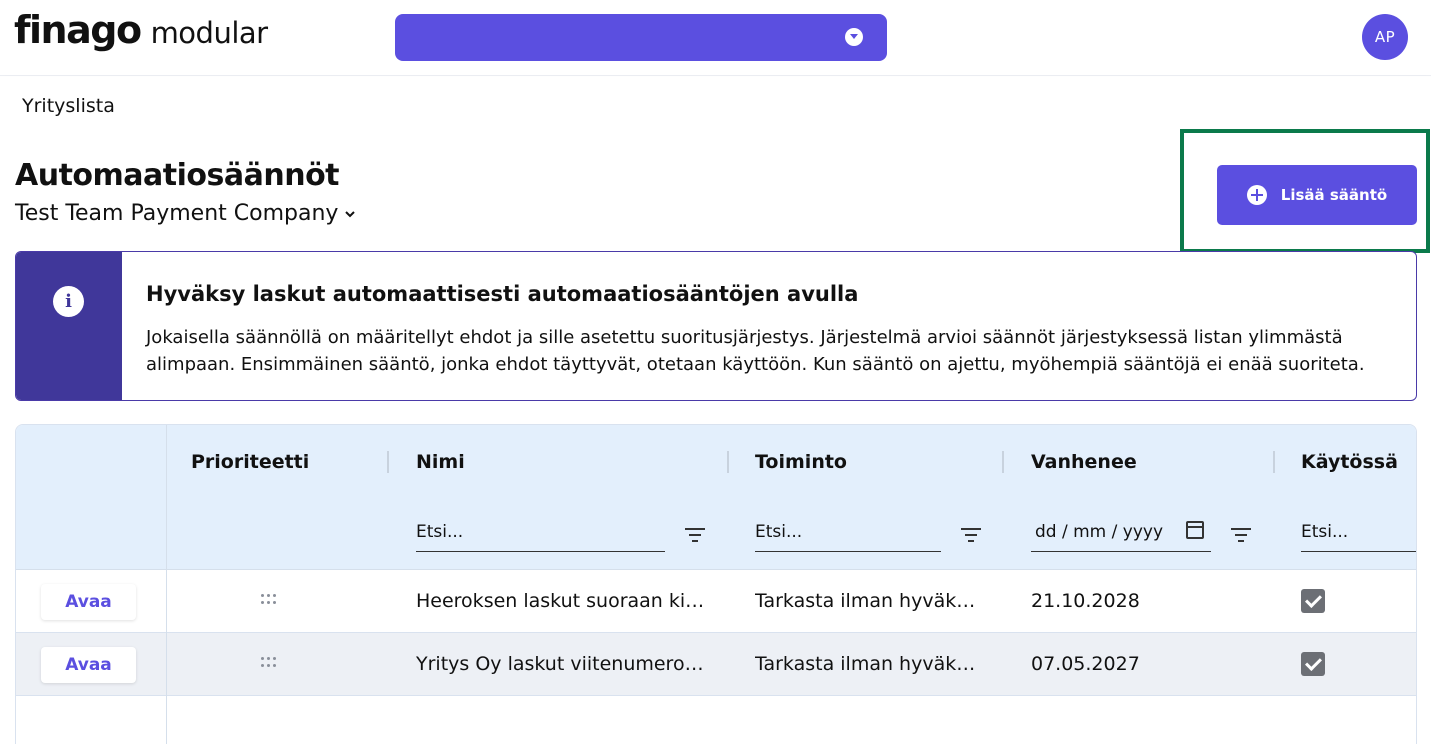 The height and width of the screenshot is (744, 1431). I want to click on column-header-action: Toiminto, so click(801, 462).